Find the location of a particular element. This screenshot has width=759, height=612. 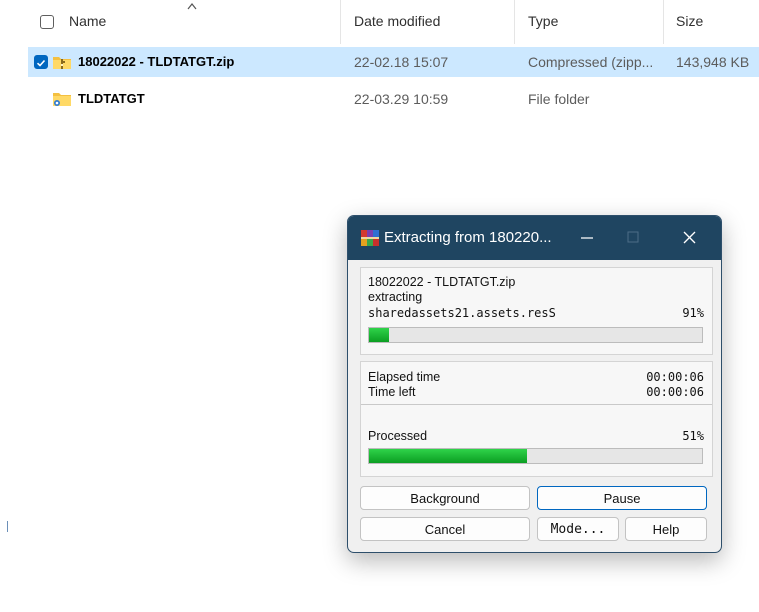

file-date-modified: 22-02.18 15:07 is located at coordinates (401, 62).